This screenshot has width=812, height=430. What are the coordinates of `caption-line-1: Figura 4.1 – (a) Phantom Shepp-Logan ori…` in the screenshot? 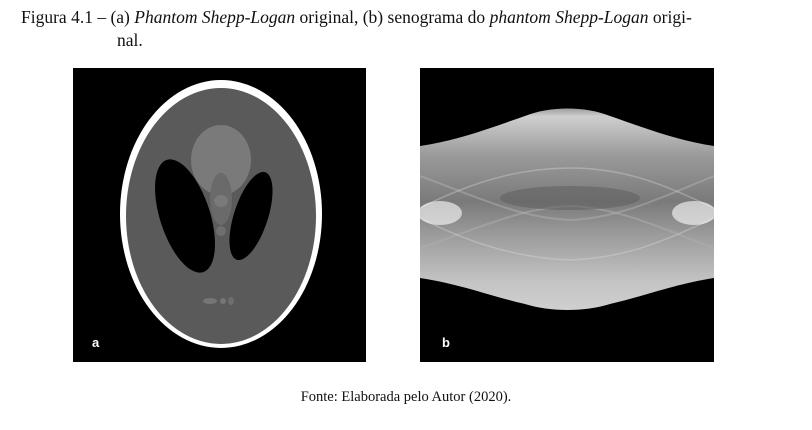 It's located at (356, 17).